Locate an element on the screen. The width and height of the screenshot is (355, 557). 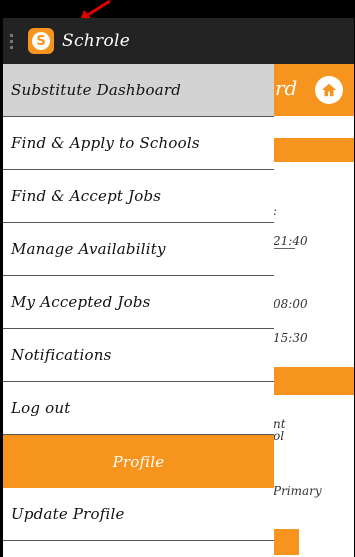
drawer-item-find-apply-schools: Find & Apply to Schools is located at coordinates (138, 143).